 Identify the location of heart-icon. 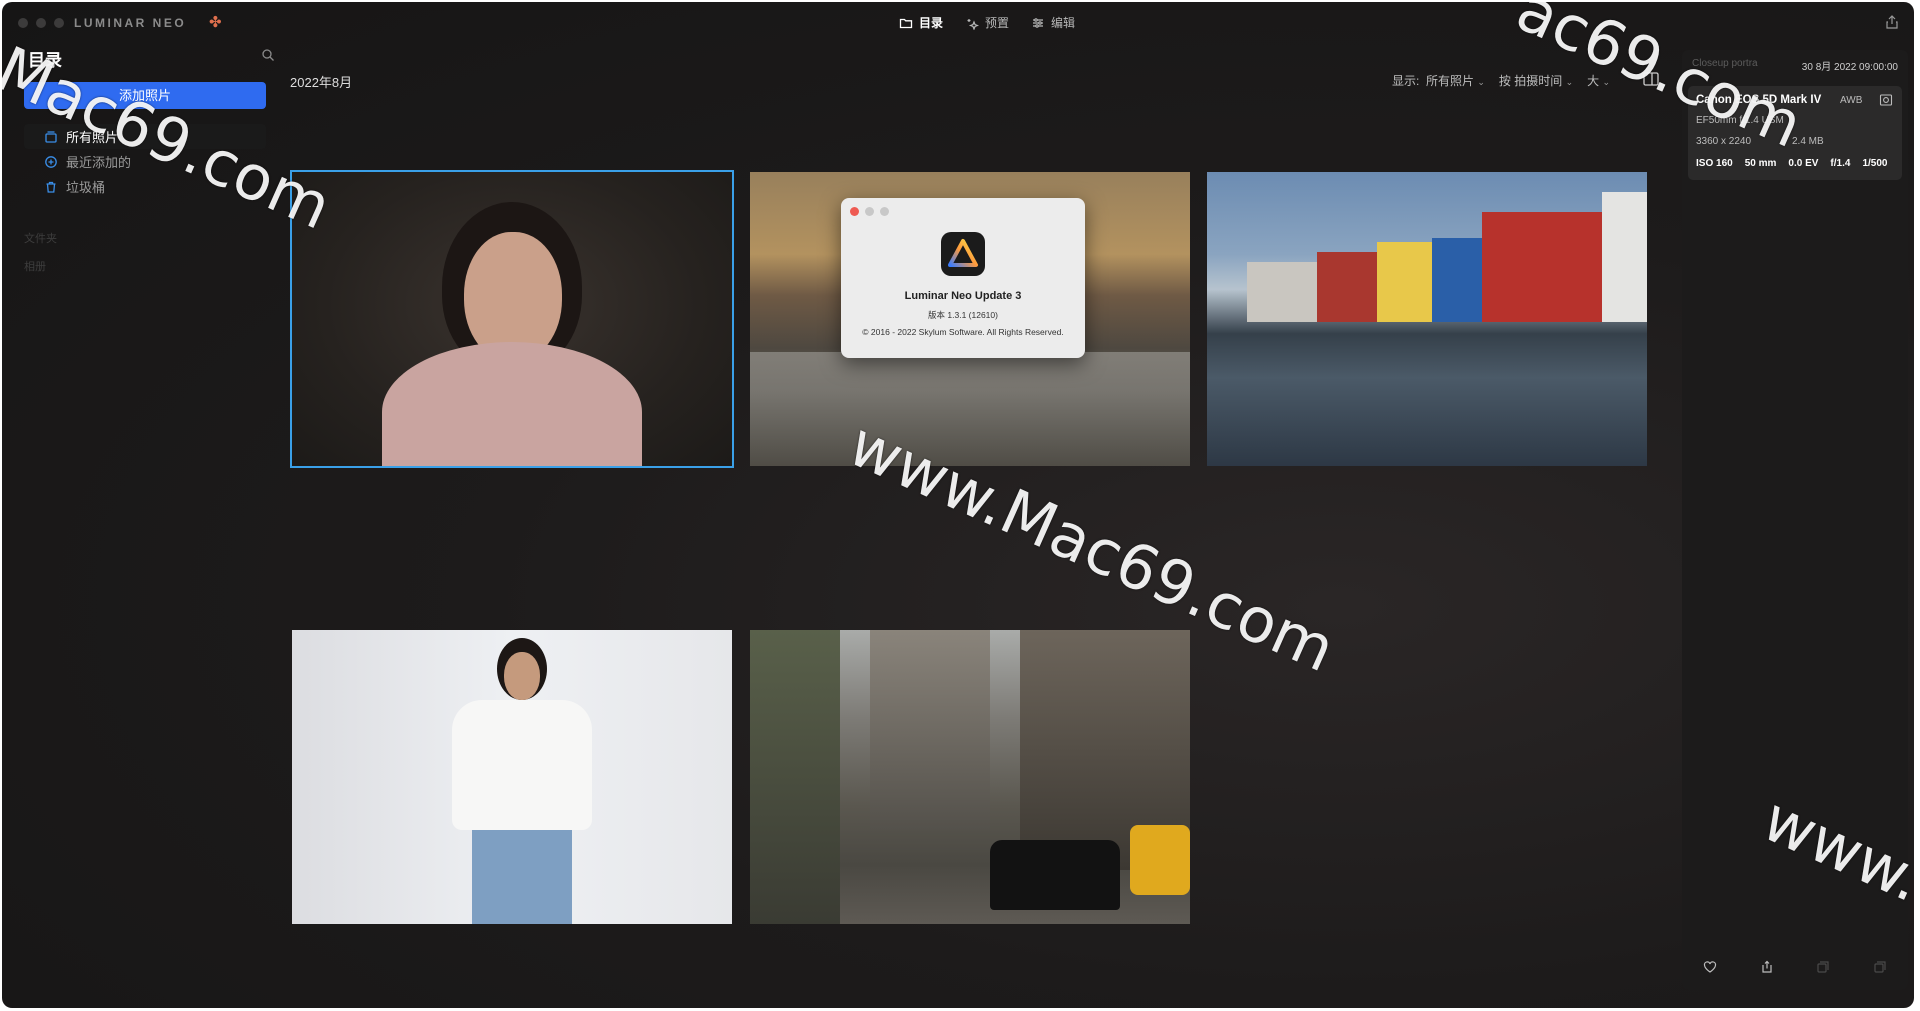
(1710, 967).